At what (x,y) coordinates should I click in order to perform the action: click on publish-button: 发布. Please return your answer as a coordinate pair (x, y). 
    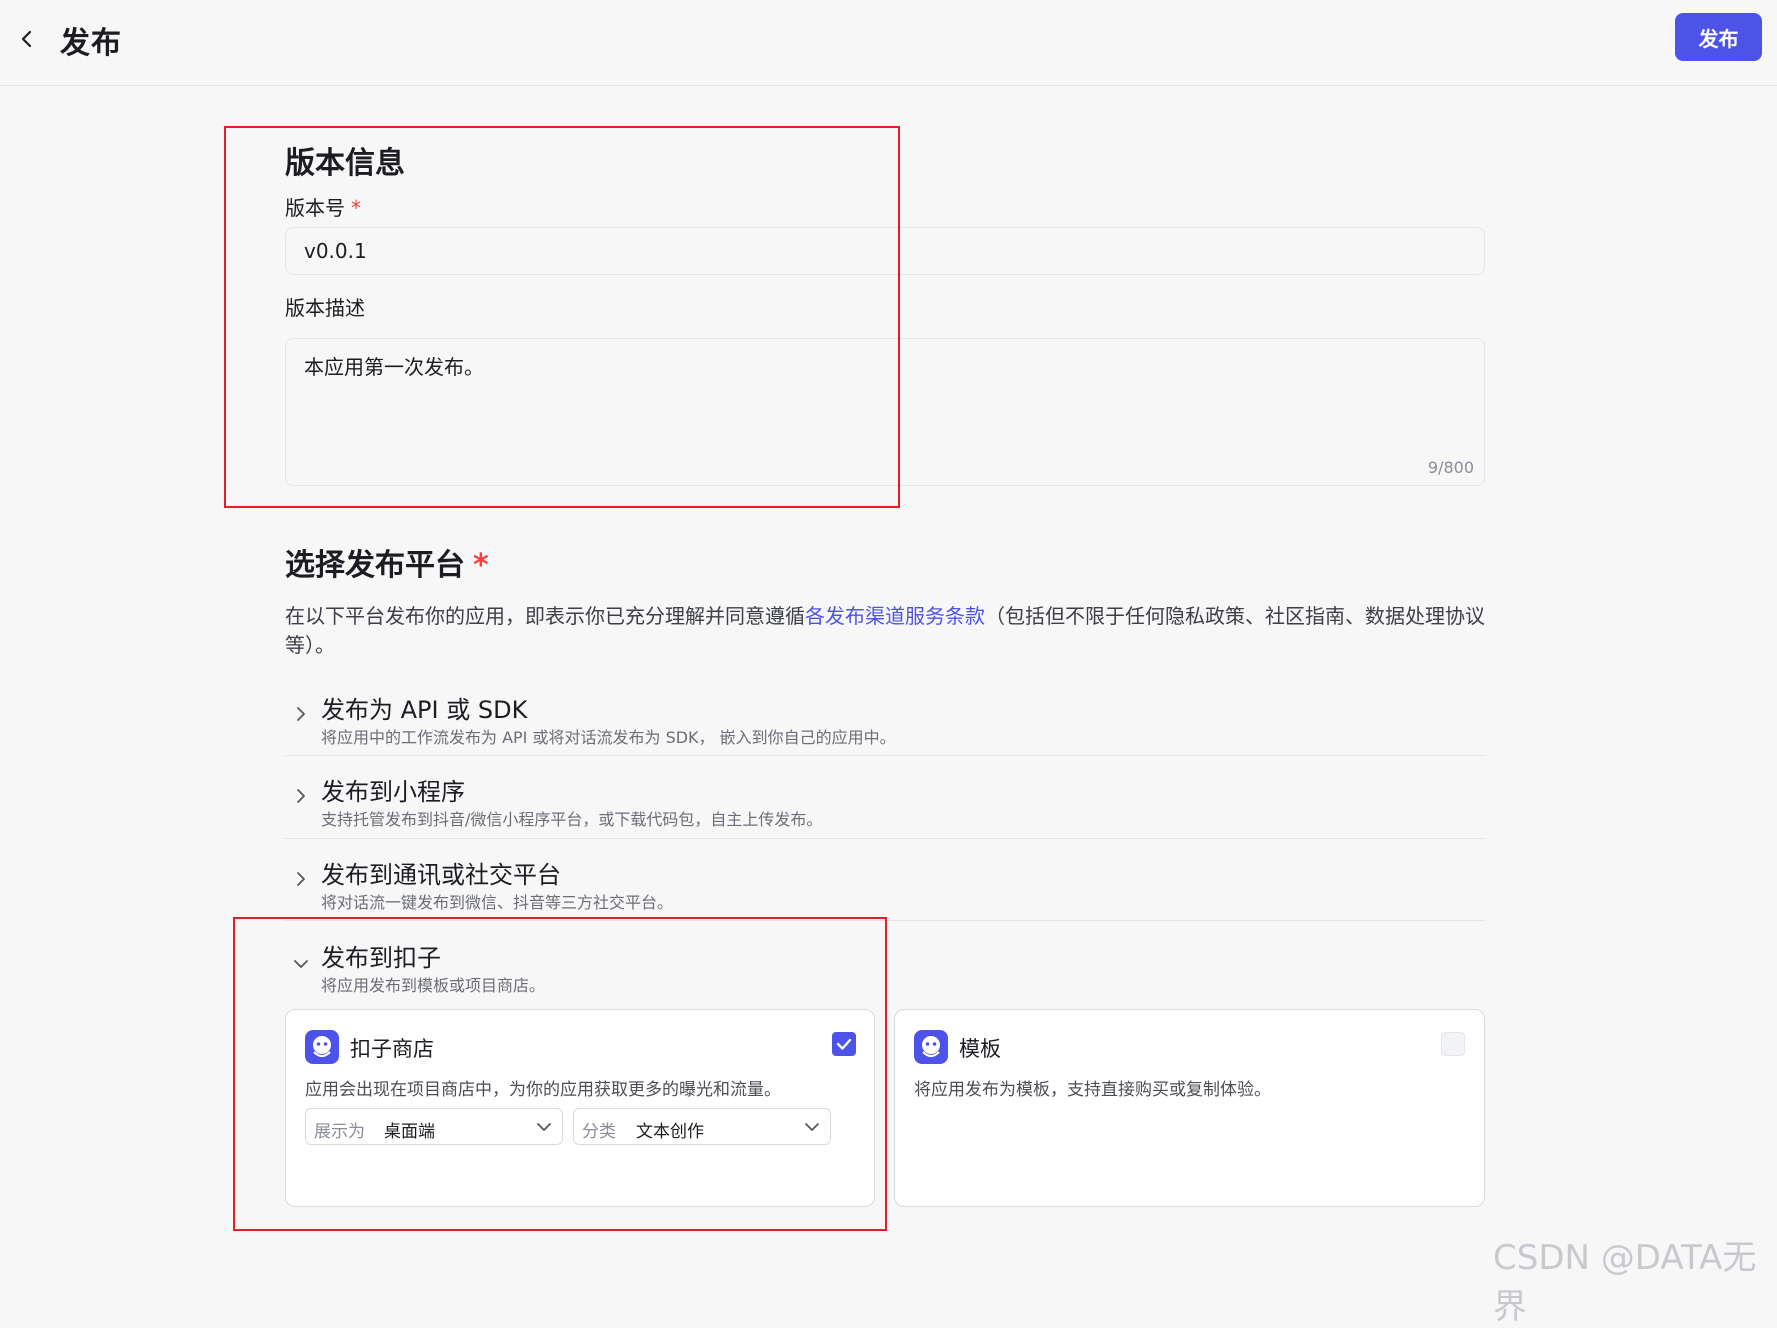
    Looking at the image, I should click on (1718, 37).